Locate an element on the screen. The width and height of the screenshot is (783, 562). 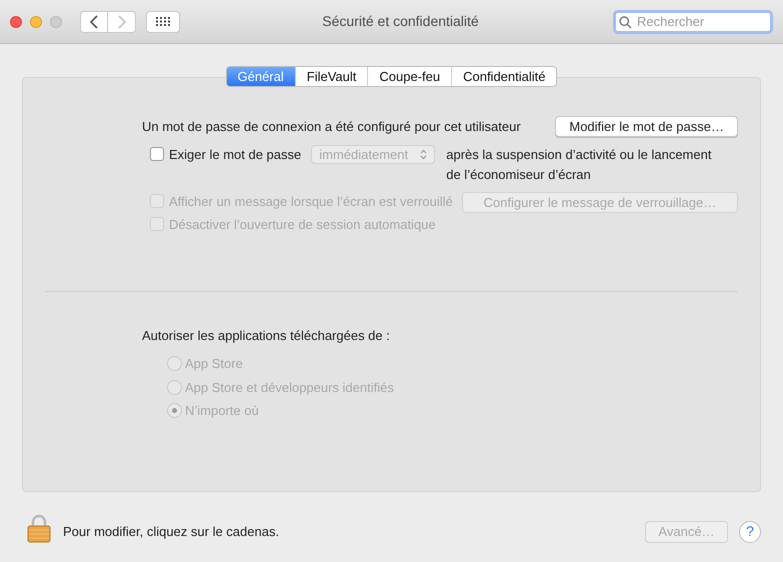
checkbox-label: Désactiver l’ouverture de session automatique is located at coordinates (302, 225).